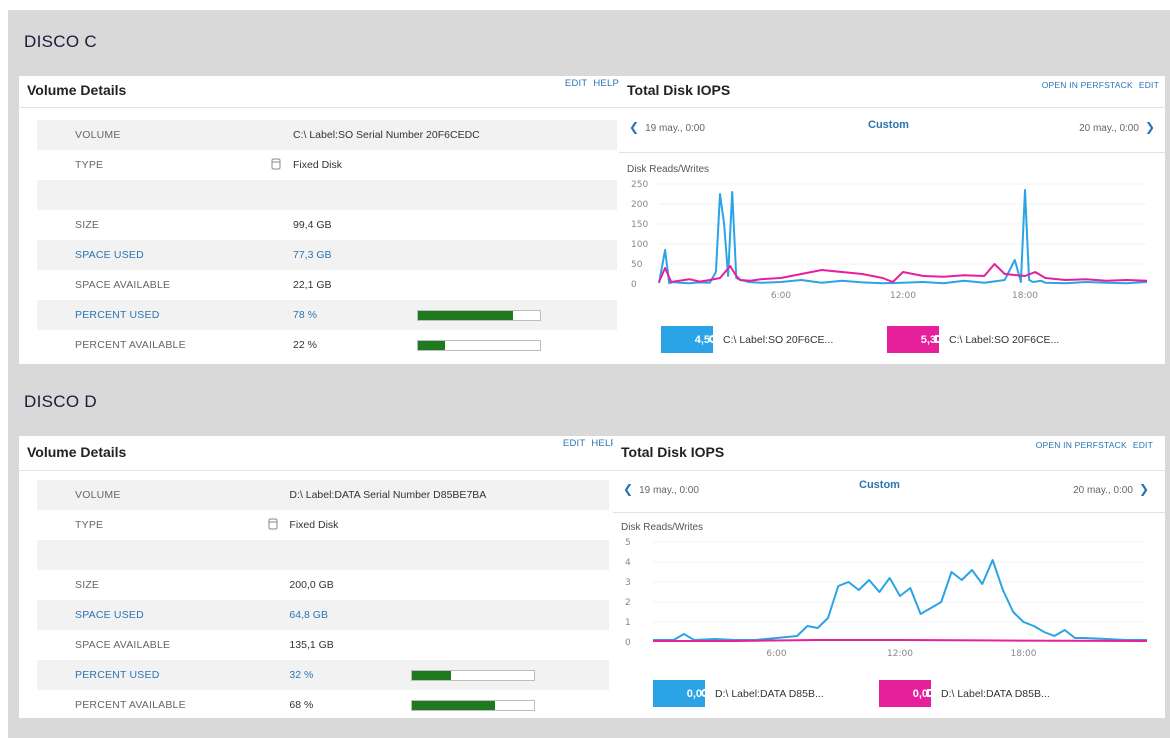 Image resolution: width=1170 pixels, height=738 pixels. I want to click on row-label: VOLUME, so click(146, 495).